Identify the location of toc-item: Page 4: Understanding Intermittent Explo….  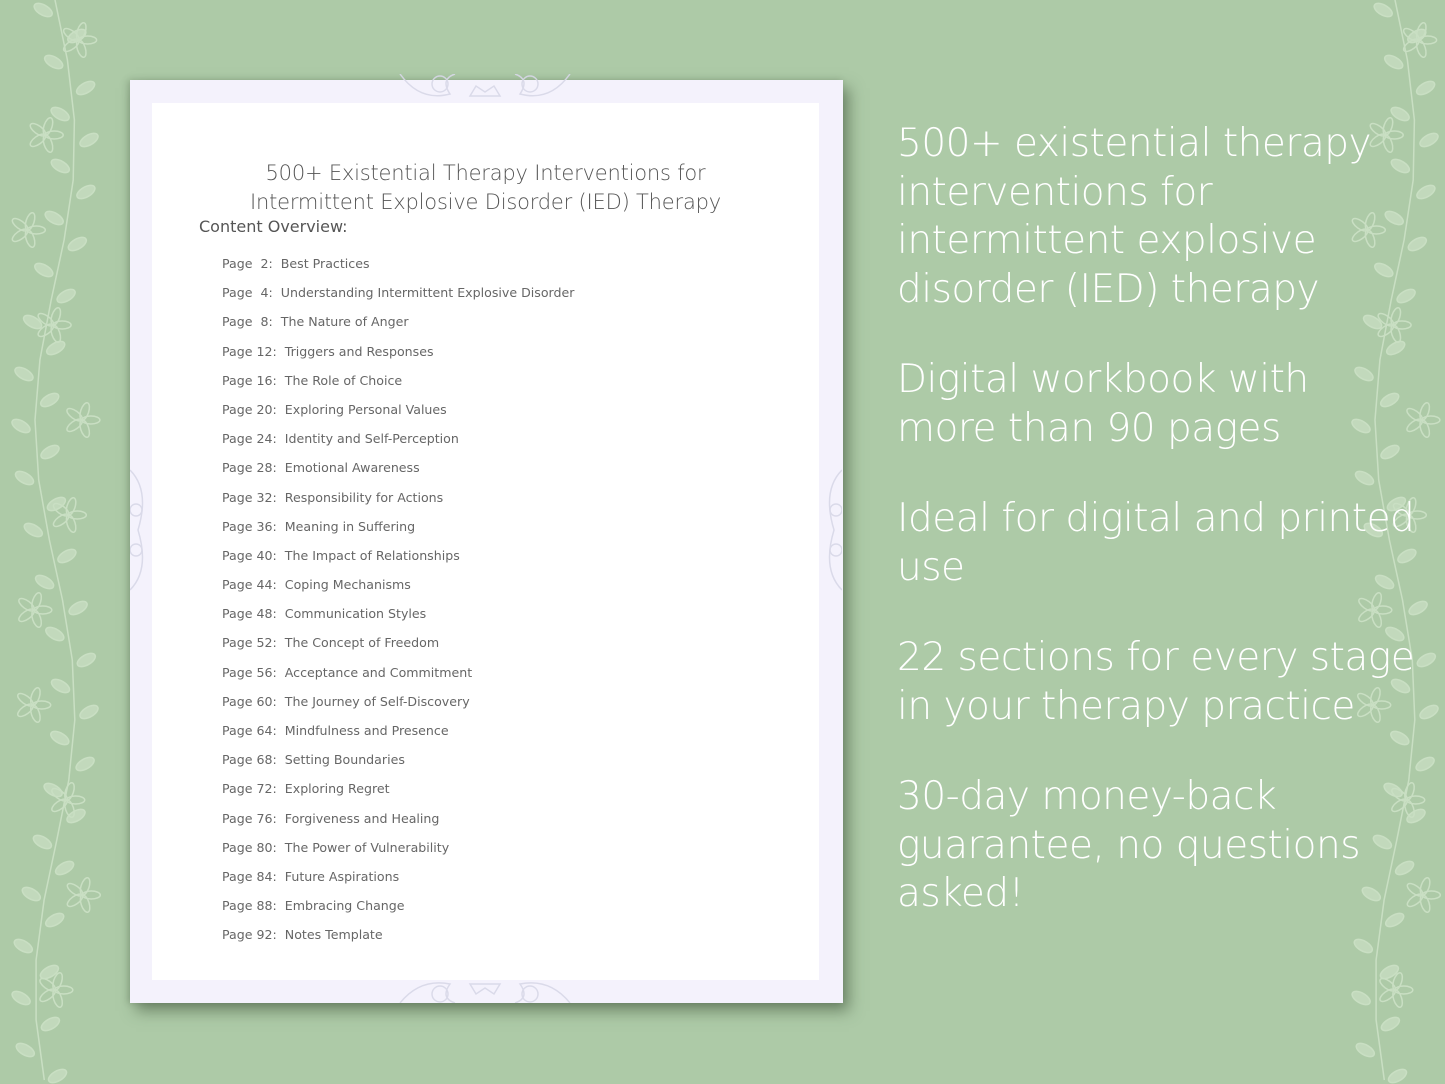
(398, 297).